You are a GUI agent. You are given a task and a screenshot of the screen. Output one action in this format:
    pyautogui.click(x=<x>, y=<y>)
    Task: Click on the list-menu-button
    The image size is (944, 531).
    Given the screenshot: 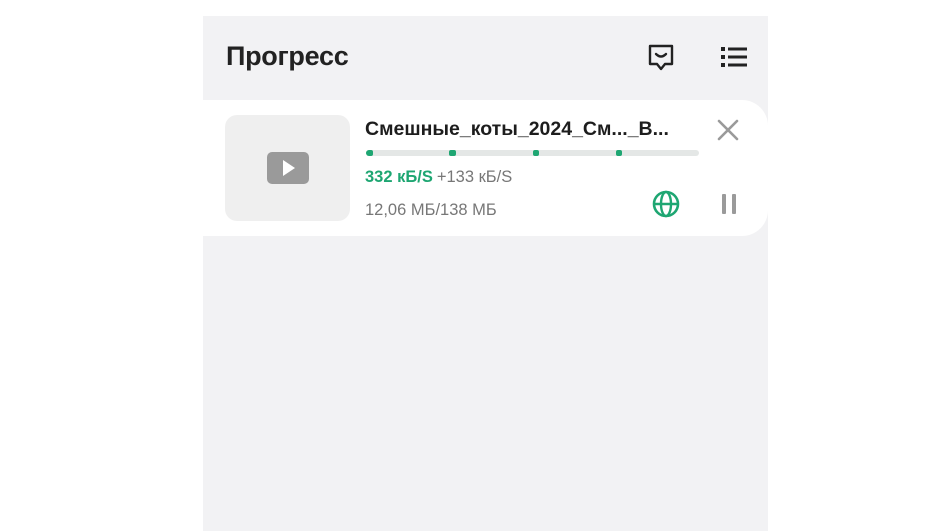 What is the action you would take?
    pyautogui.click(x=734, y=57)
    